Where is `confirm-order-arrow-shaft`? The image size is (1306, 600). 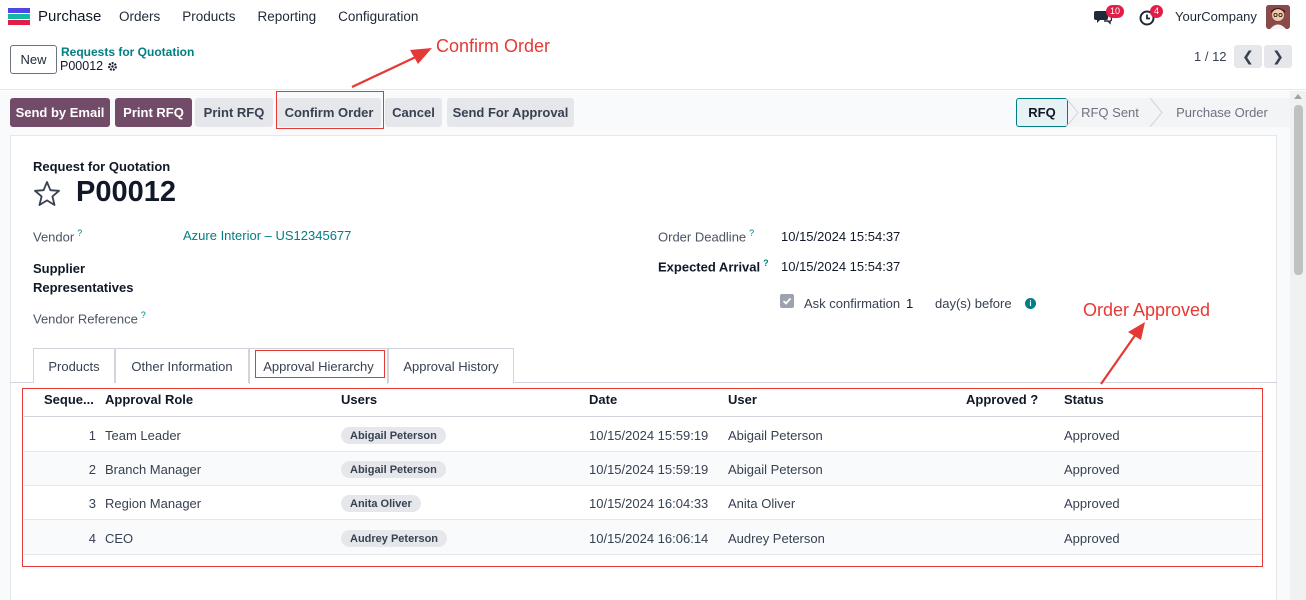
confirm-order-arrow-shaft is located at coordinates (386, 71).